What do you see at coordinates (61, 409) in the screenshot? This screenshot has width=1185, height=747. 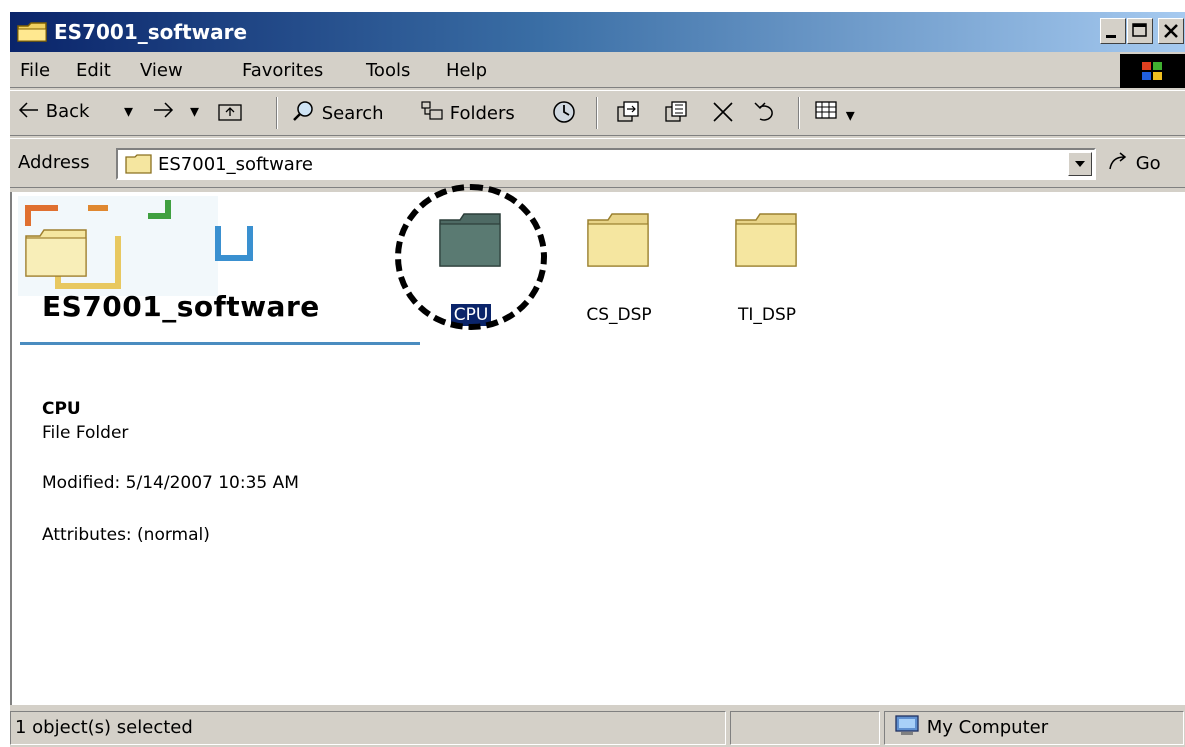 I see `details-name: CPU` at bounding box center [61, 409].